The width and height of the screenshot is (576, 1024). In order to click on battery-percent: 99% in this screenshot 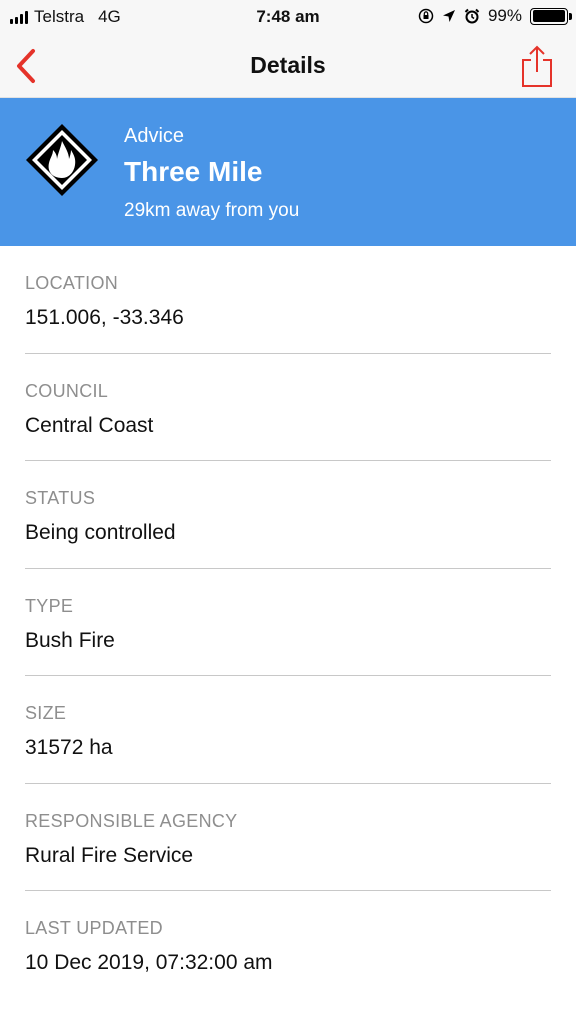, I will do `click(504, 15)`.